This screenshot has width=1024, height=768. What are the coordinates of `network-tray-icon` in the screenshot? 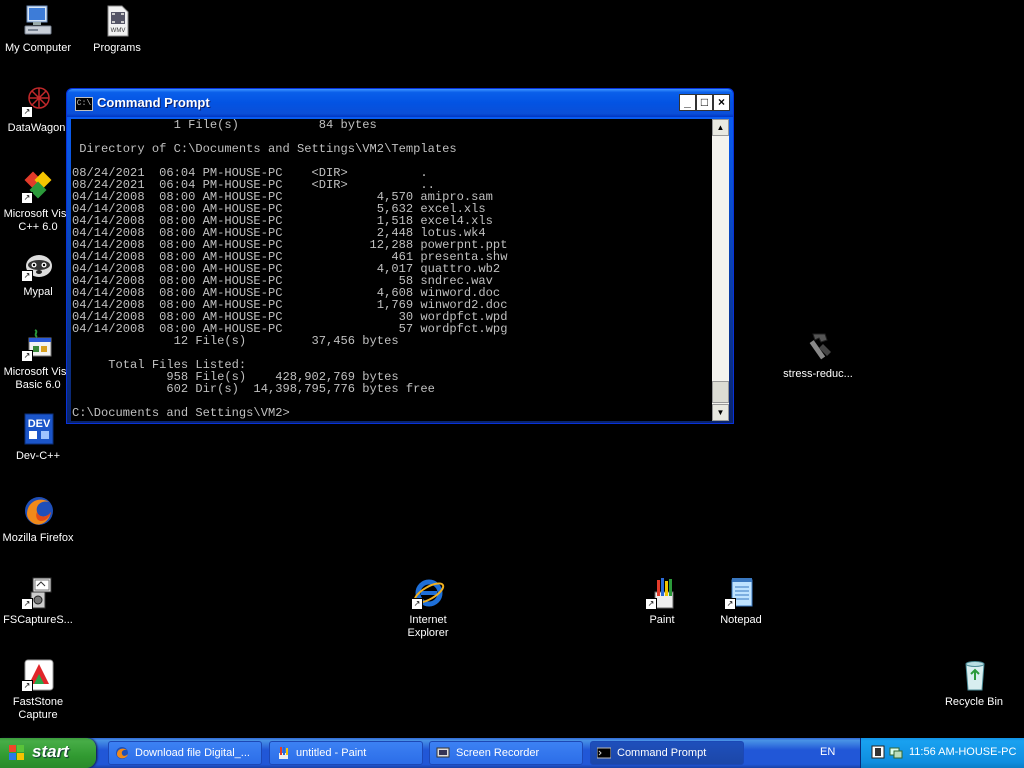 It's located at (896, 752).